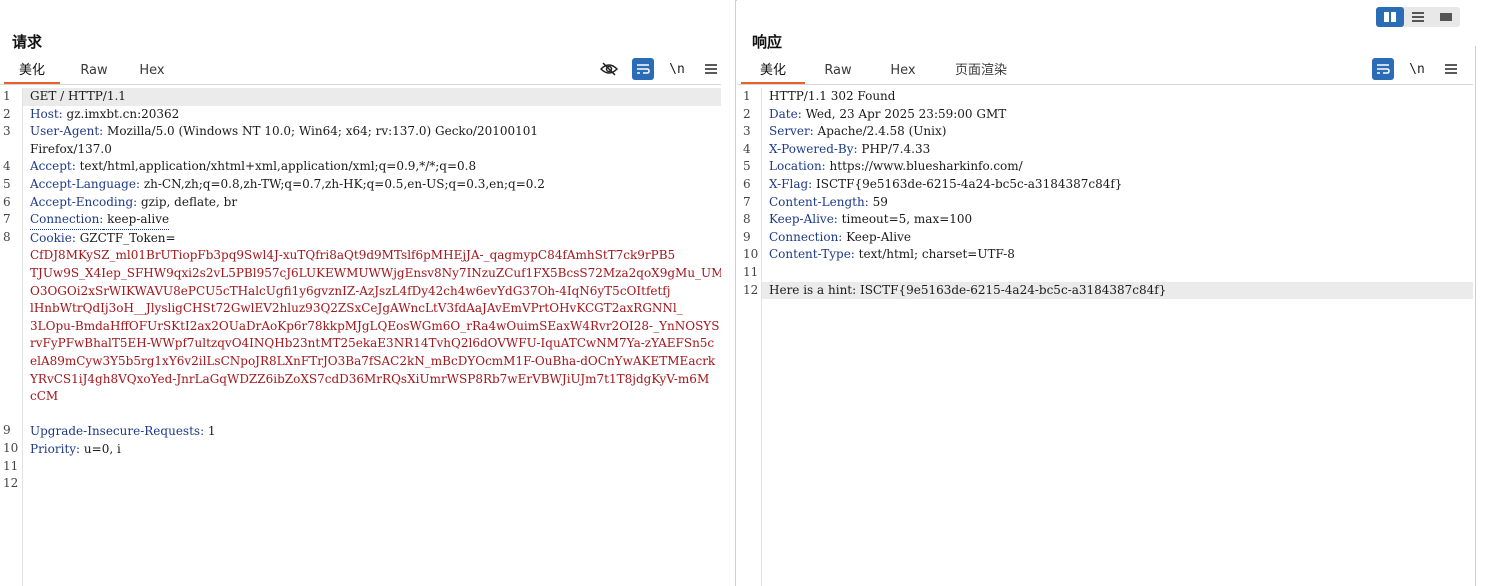  What do you see at coordinates (747, 219) in the screenshot?
I see `line-number: 8` at bounding box center [747, 219].